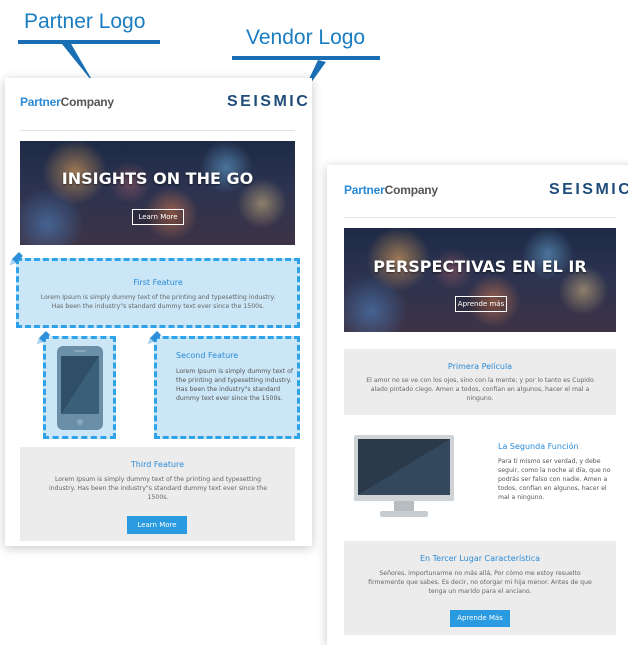  What do you see at coordinates (480, 618) in the screenshot?
I see `feature-three-cta-button: Aprende Más` at bounding box center [480, 618].